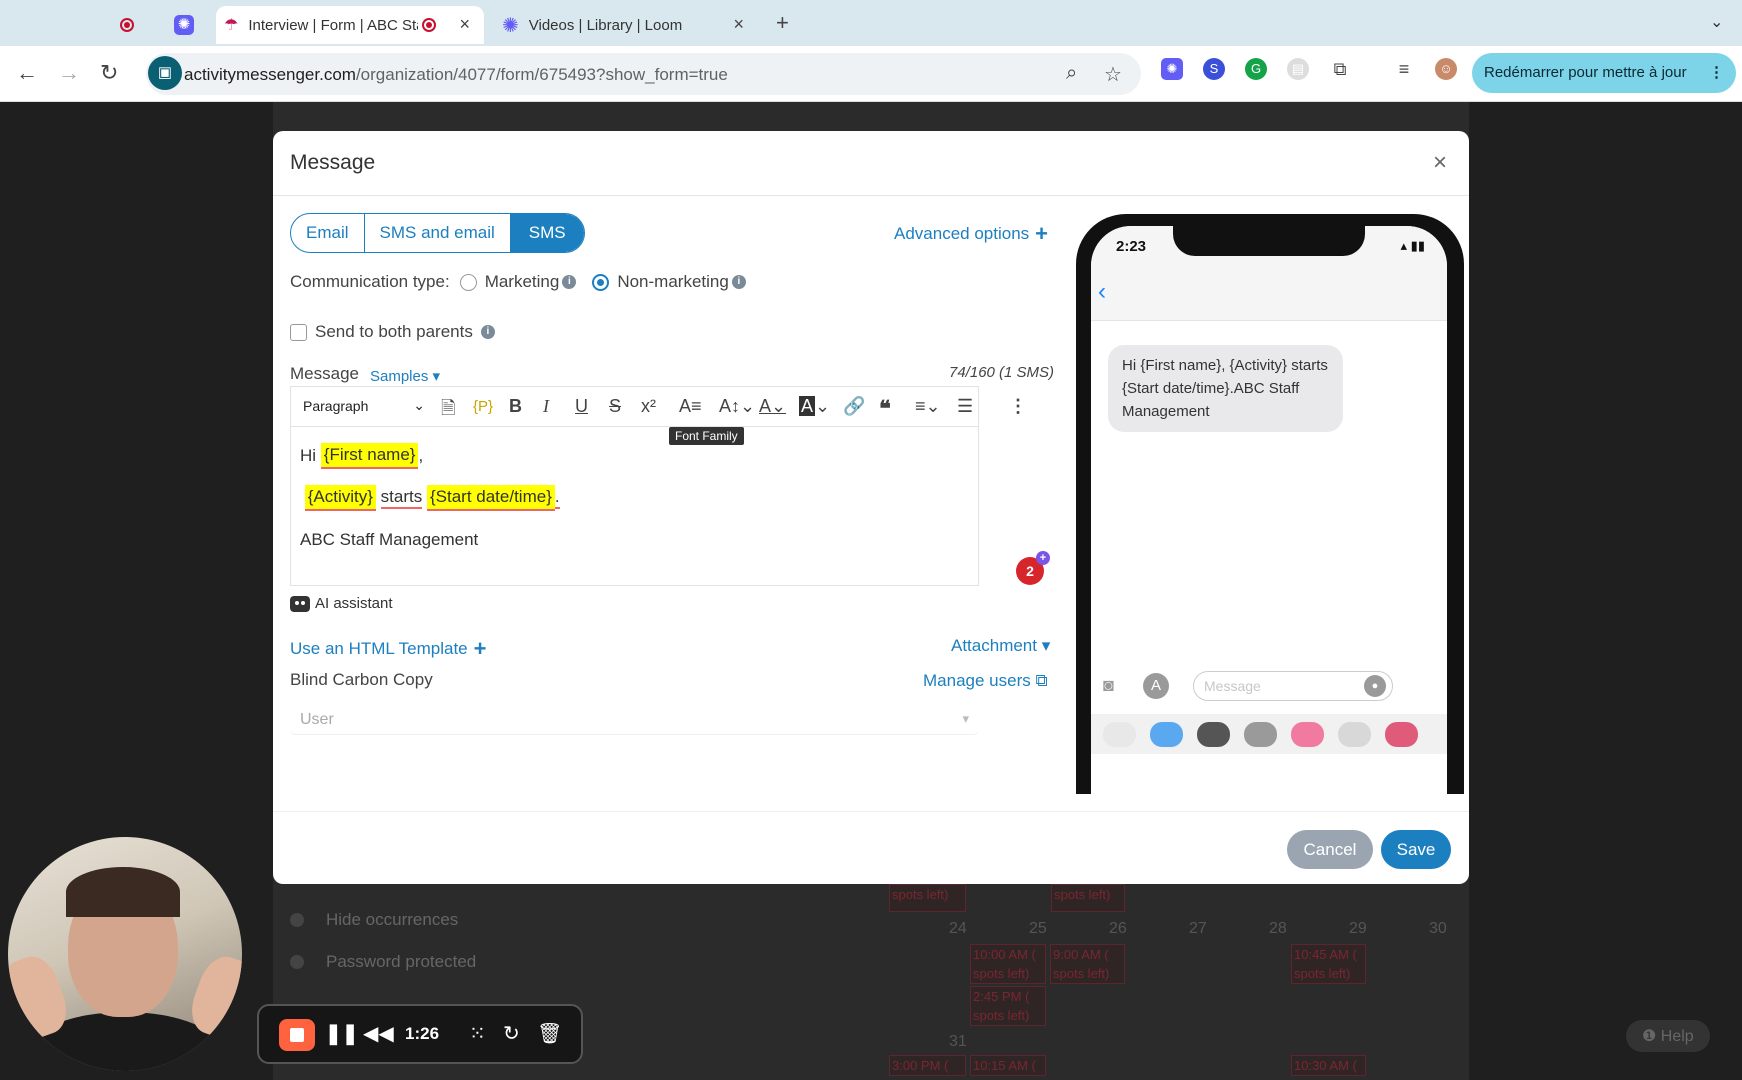 This screenshot has width=1742, height=1080. Describe the element at coordinates (1278, 928) in the screenshot. I see `calendar-day: 28` at that location.